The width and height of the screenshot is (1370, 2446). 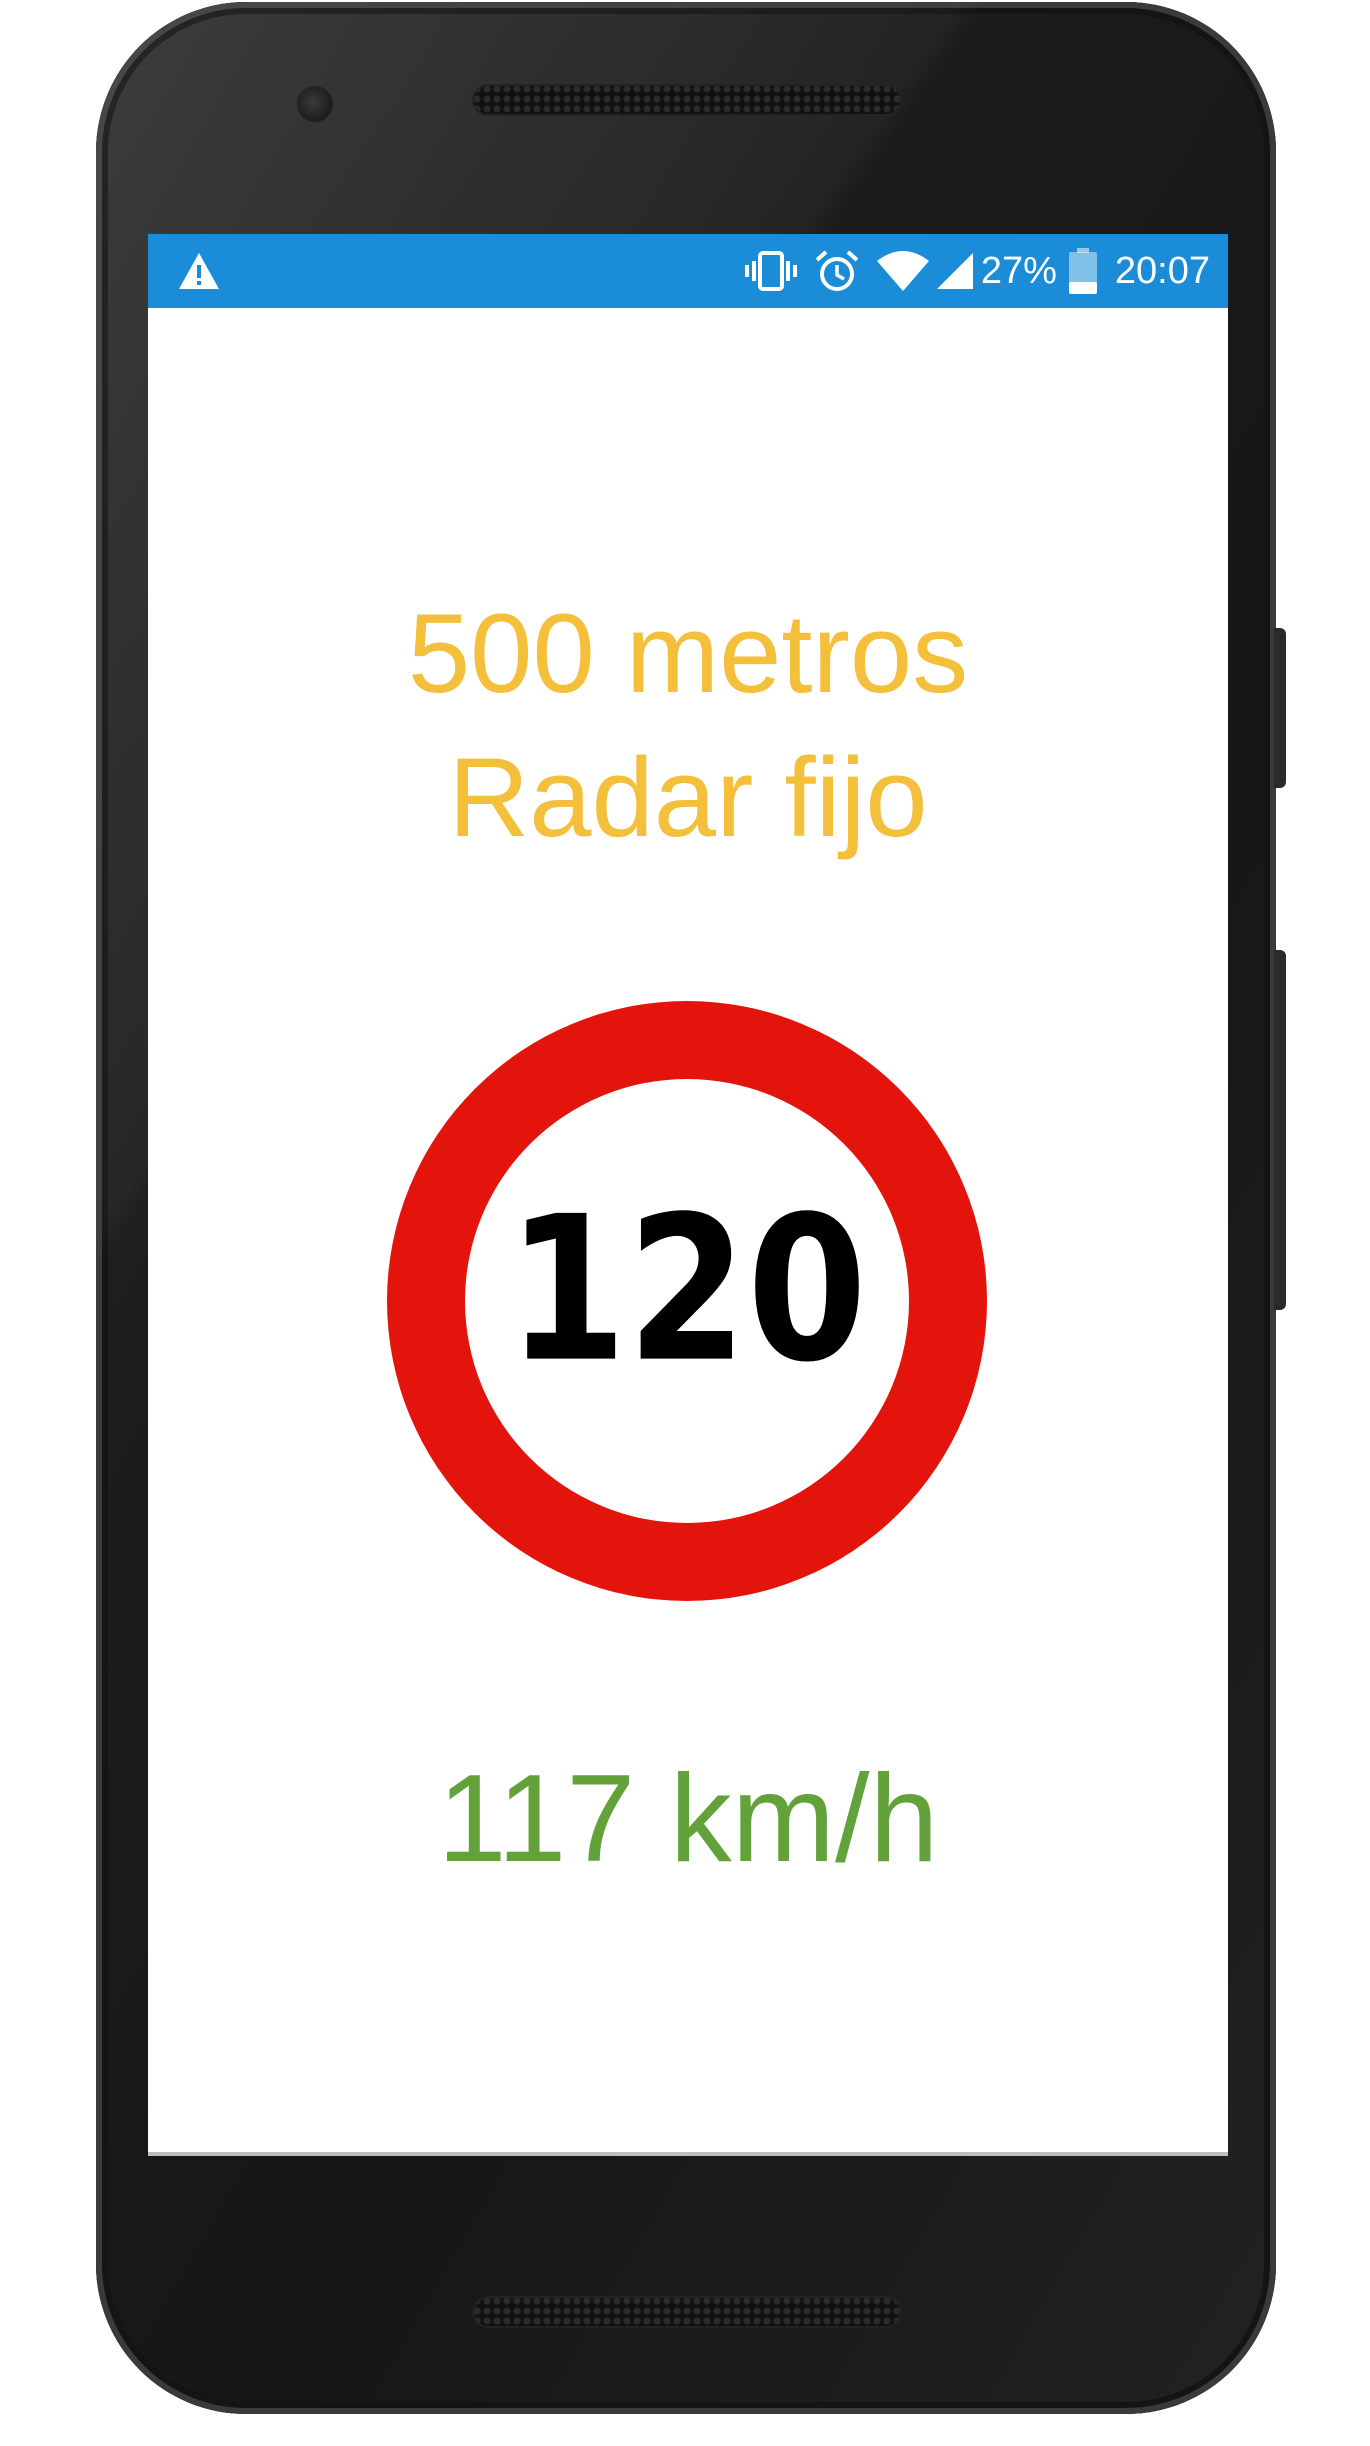 What do you see at coordinates (837, 270) in the screenshot?
I see `alarm-icon` at bounding box center [837, 270].